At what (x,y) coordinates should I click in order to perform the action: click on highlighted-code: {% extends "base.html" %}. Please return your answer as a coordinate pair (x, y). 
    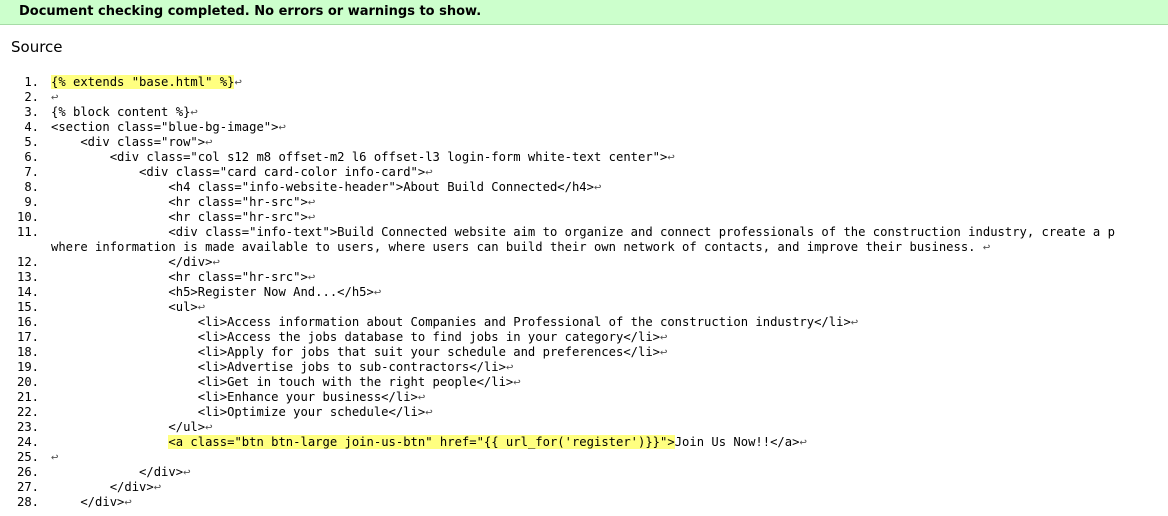
    Looking at the image, I should click on (143, 82).